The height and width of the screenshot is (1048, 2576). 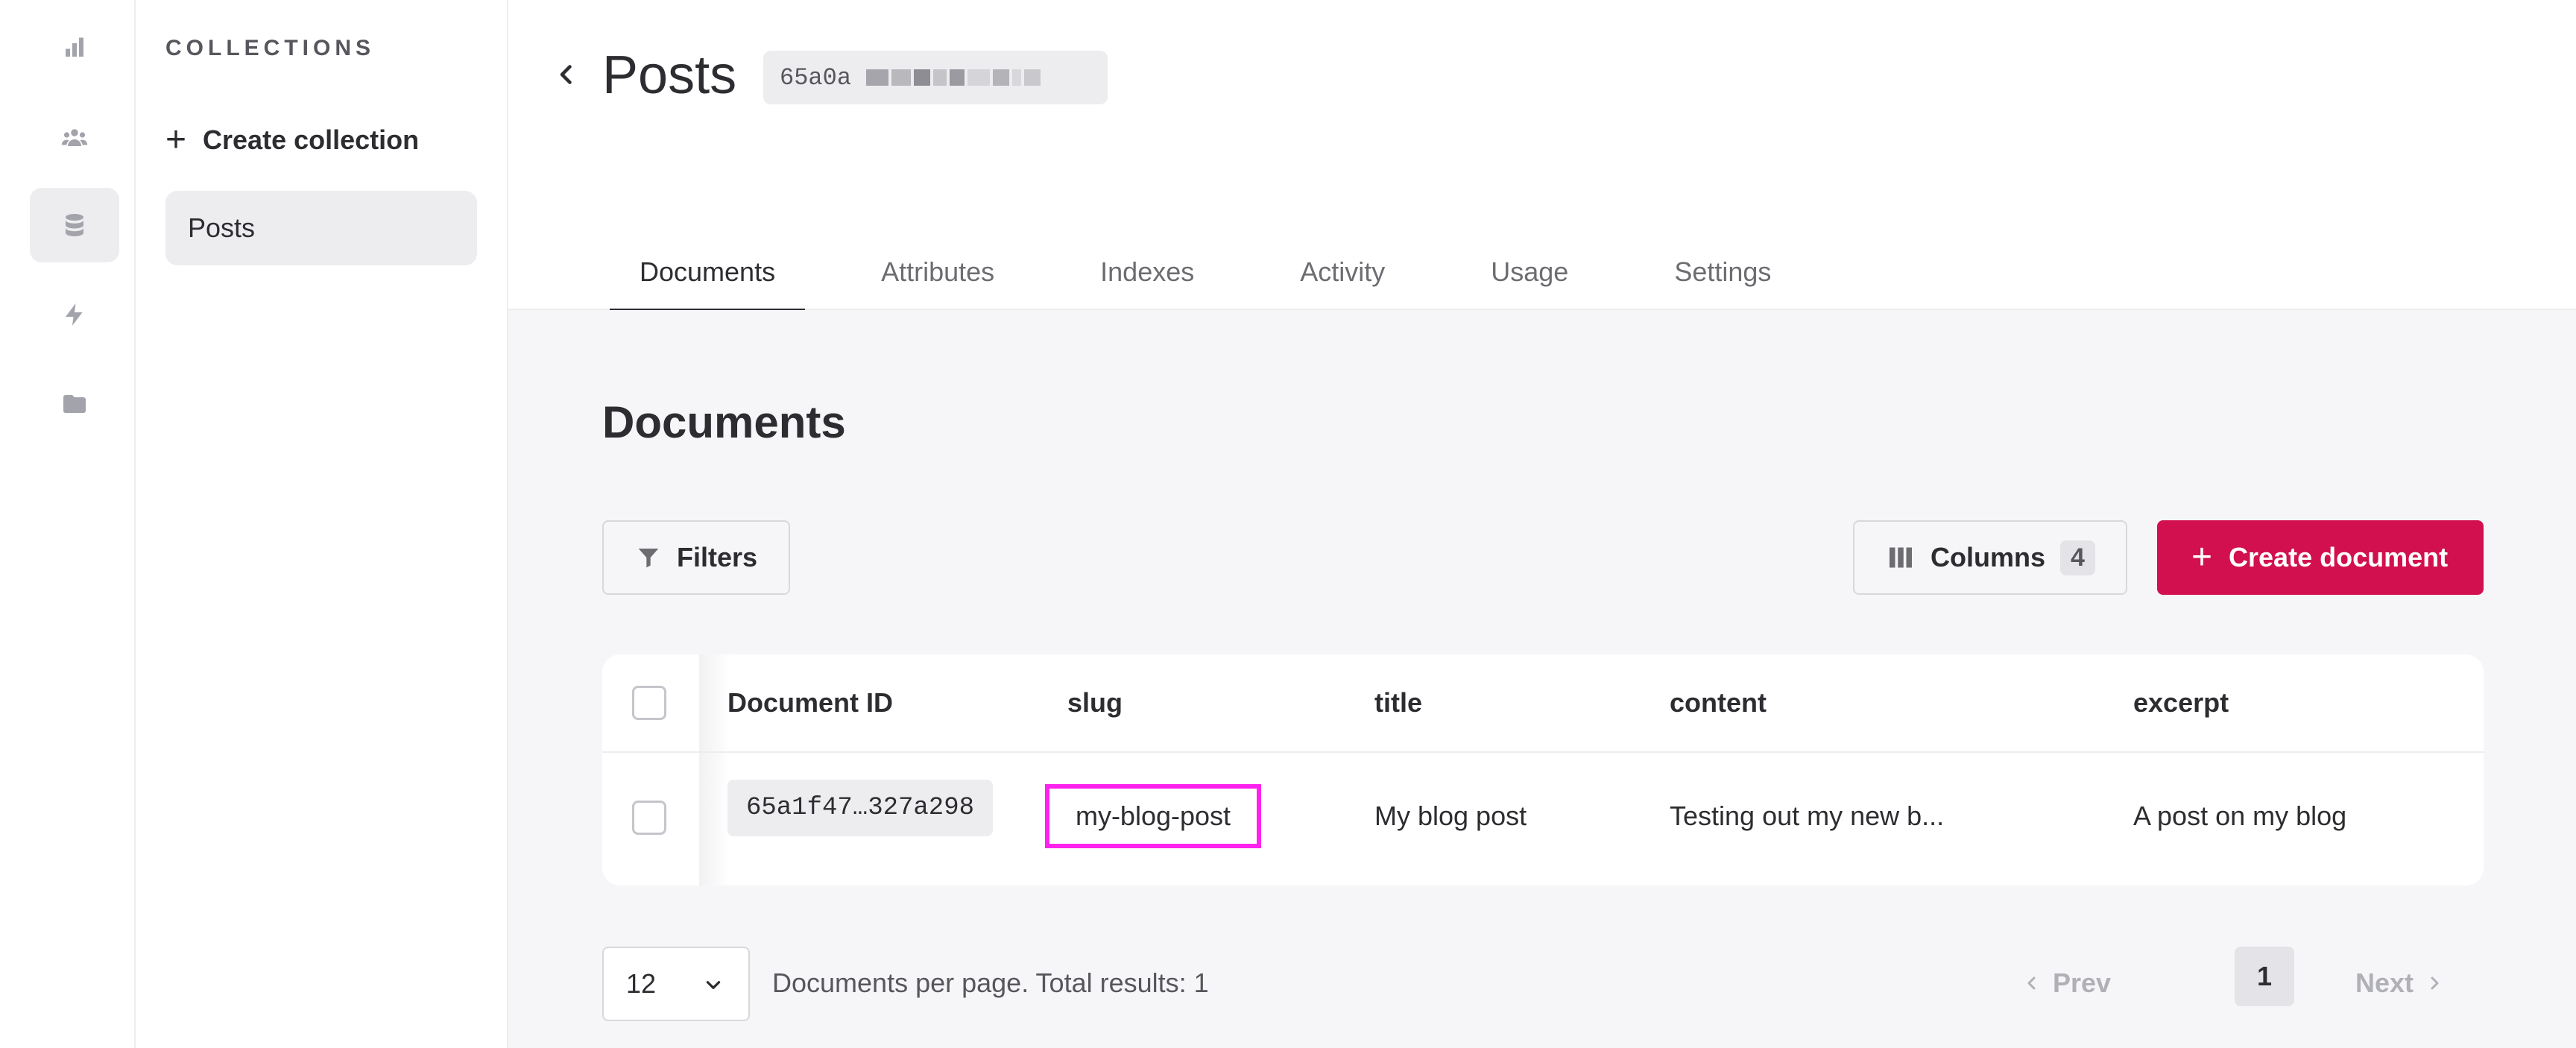 What do you see at coordinates (816, 77) in the screenshot?
I see `collection-id-text: 65a0a` at bounding box center [816, 77].